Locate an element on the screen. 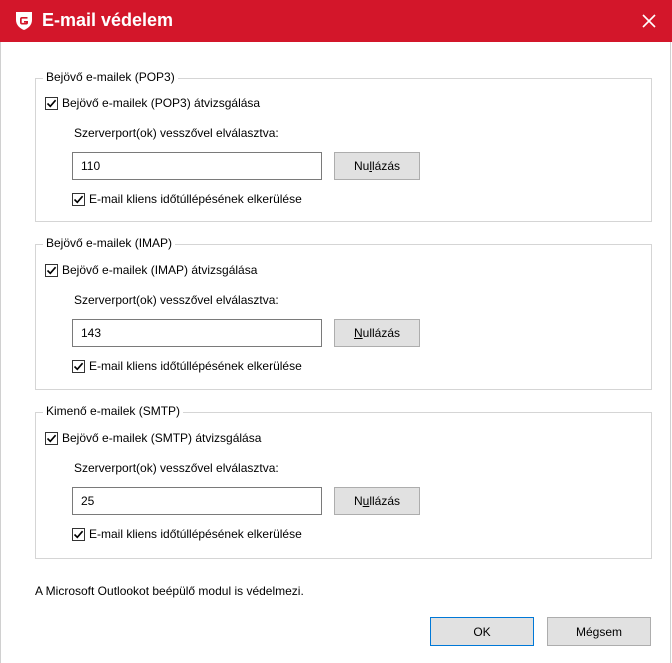 Image resolution: width=672 pixels, height=663 pixels. close-button is located at coordinates (649, 21).